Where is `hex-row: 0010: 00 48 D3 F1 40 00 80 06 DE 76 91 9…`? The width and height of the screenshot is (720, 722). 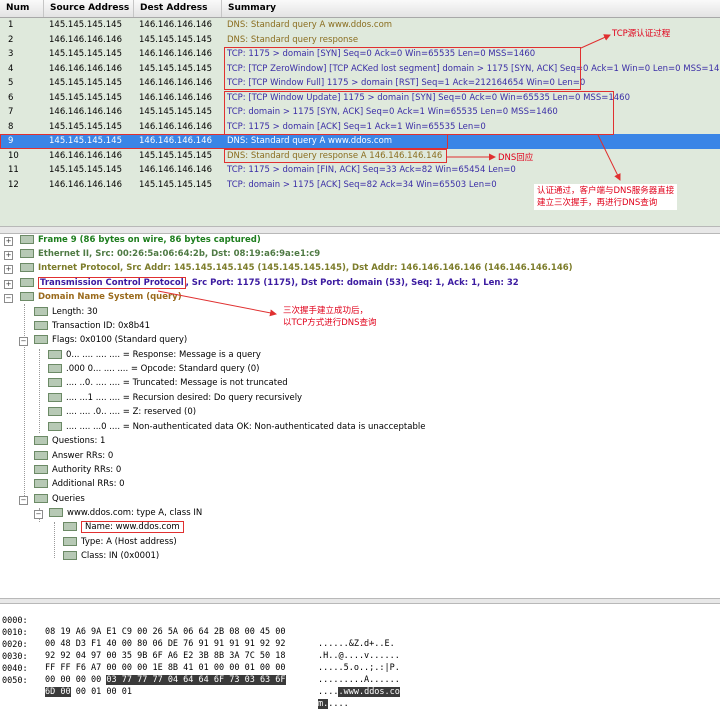
hex-row: 0010: 00 48 D3 F1 40 00 80 06 DE 76 91 9… is located at coordinates (360, 638).